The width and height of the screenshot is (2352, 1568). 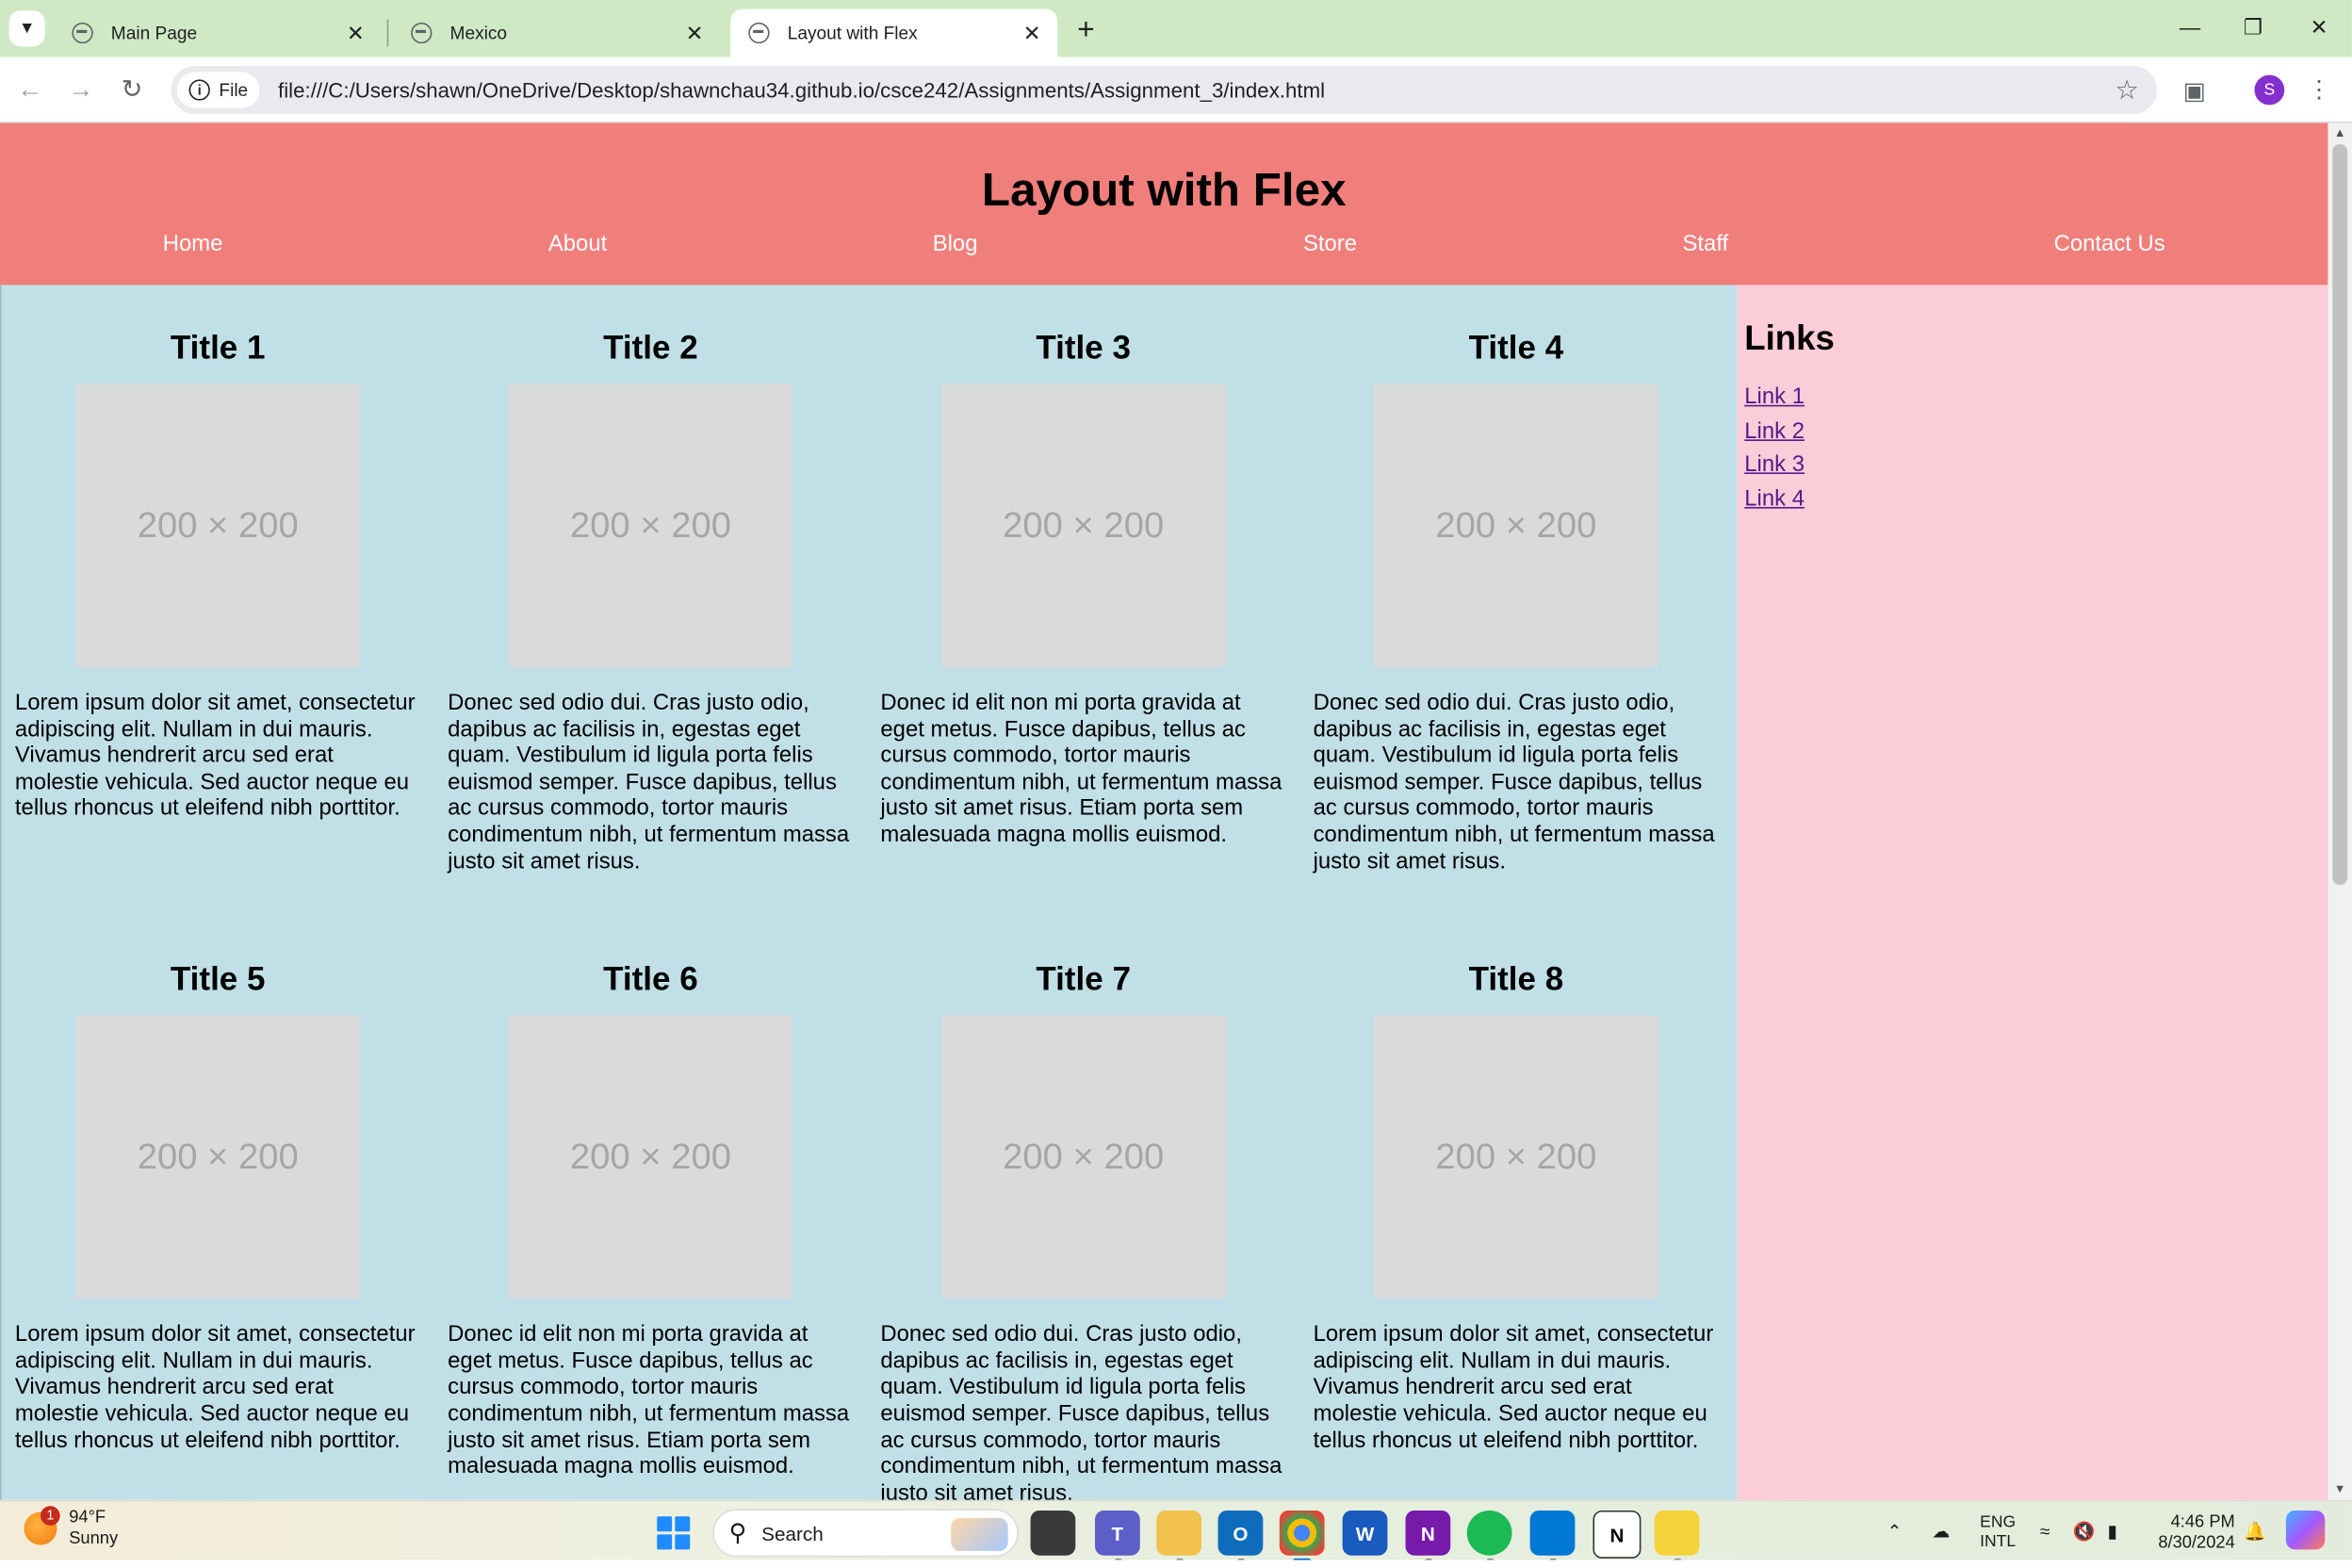 What do you see at coordinates (1428, 1535) in the screenshot?
I see `onenote-icon: N` at bounding box center [1428, 1535].